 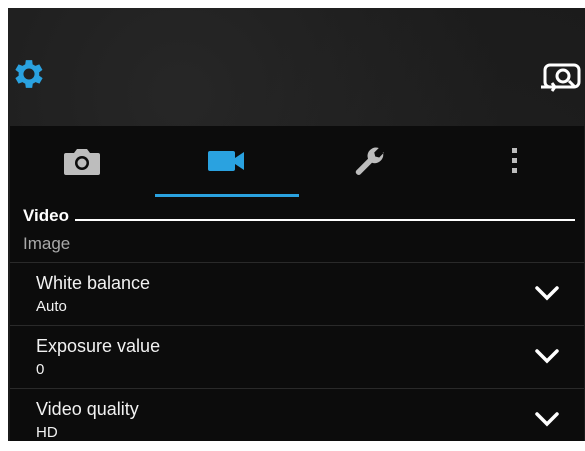 I want to click on setting-white-balance: White balance Auto, so click(x=297, y=293).